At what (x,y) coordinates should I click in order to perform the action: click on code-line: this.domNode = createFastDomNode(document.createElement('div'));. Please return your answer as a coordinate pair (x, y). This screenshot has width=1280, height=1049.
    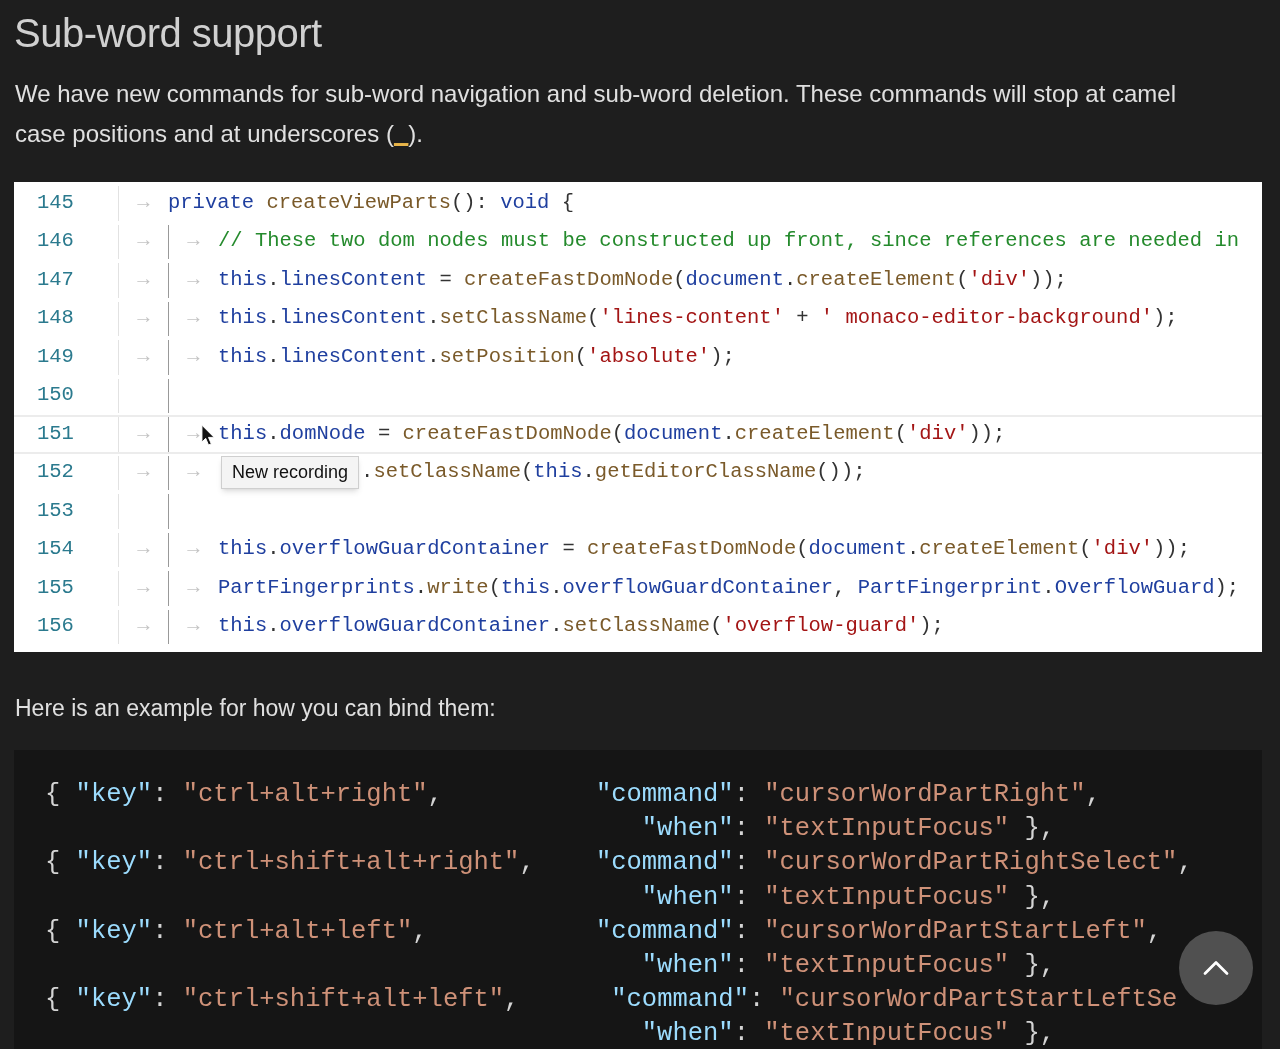
    Looking at the image, I should click on (612, 433).